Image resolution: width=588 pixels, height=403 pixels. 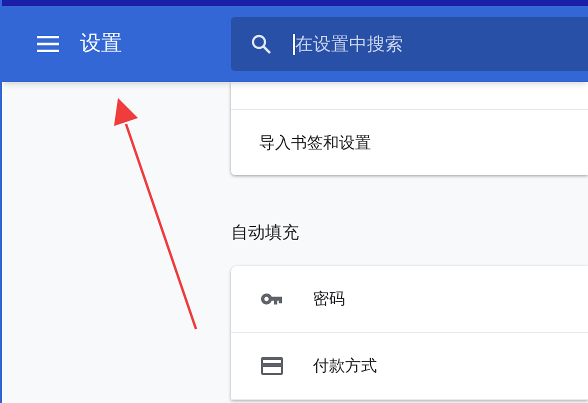 What do you see at coordinates (409, 366) in the screenshot?
I see `settings-row: 付款方式` at bounding box center [409, 366].